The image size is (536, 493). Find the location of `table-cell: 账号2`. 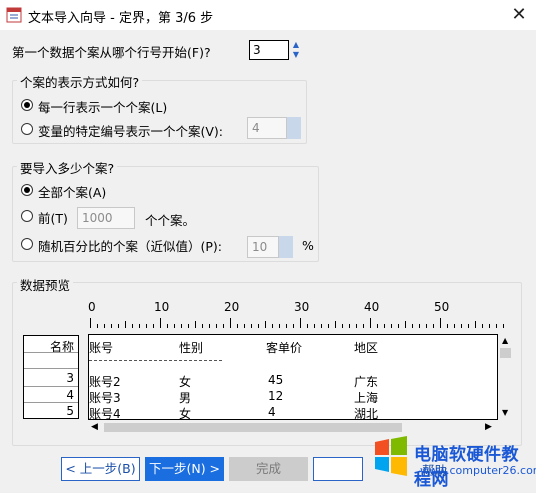

table-cell: 账号2 is located at coordinates (105, 382).